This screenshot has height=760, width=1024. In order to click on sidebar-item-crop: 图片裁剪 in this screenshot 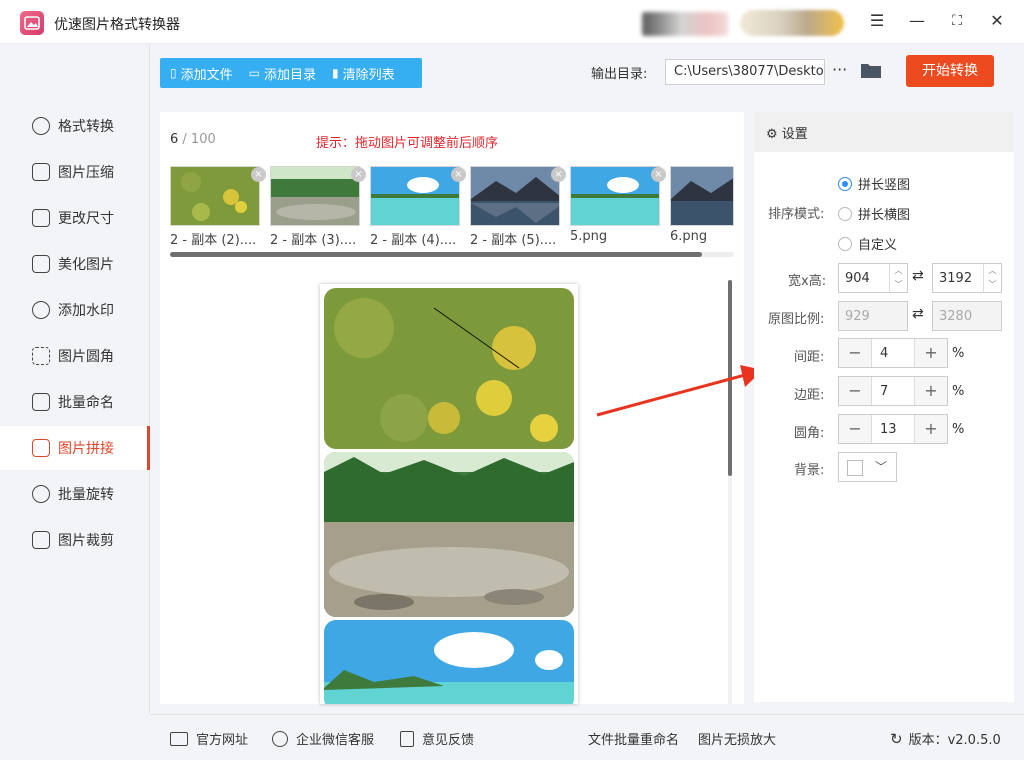, I will do `click(75, 540)`.